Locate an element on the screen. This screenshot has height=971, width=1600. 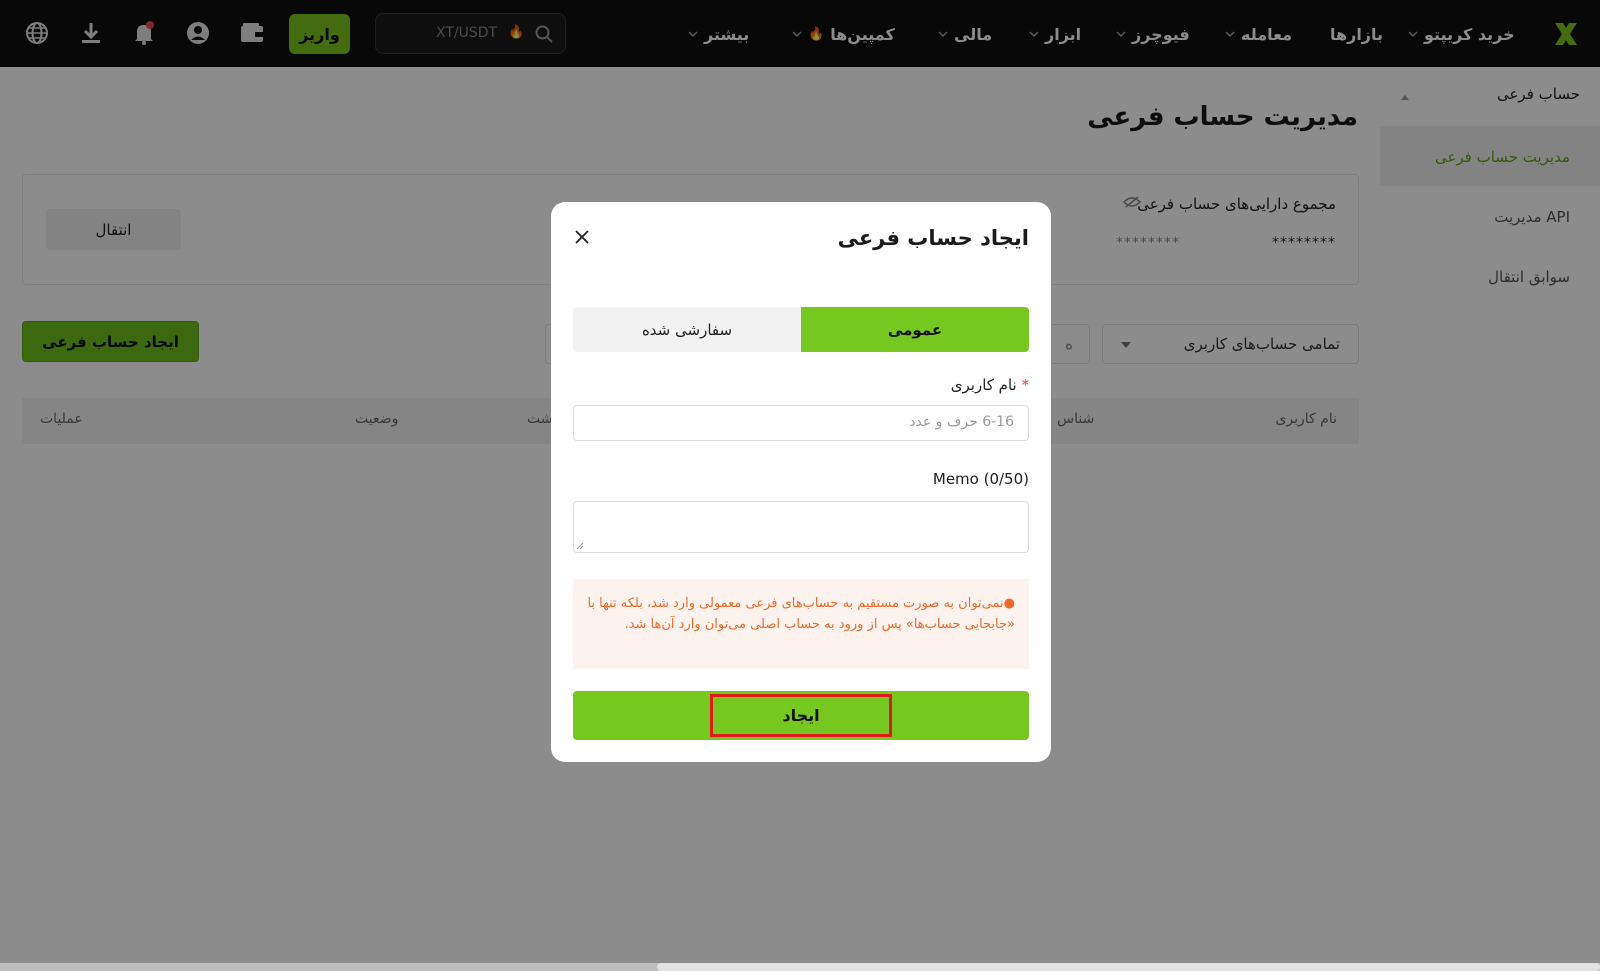
tab-custom: سفارشی شده is located at coordinates (687, 329).